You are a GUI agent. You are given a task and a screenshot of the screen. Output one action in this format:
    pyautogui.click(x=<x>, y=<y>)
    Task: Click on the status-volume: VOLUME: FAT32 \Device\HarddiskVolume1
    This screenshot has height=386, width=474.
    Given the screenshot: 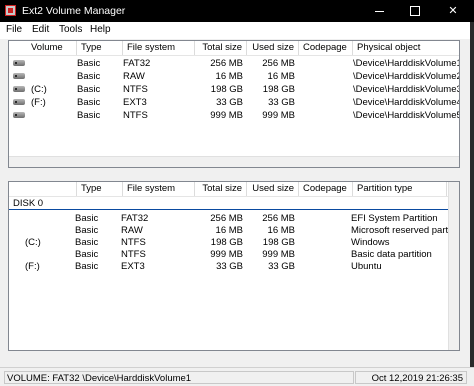 What is the action you would take?
    pyautogui.click(x=179, y=377)
    